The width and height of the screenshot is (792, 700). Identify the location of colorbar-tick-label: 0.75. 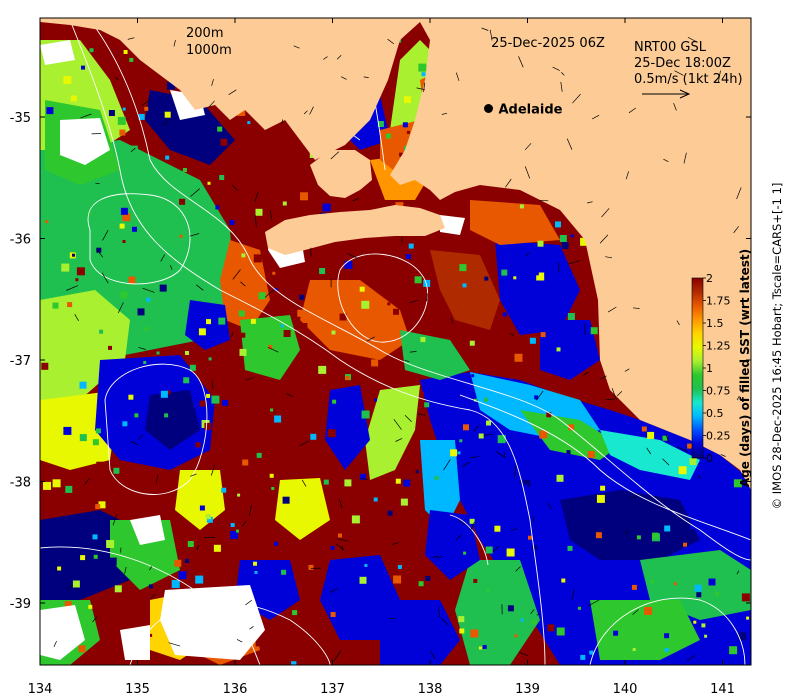
(718, 391).